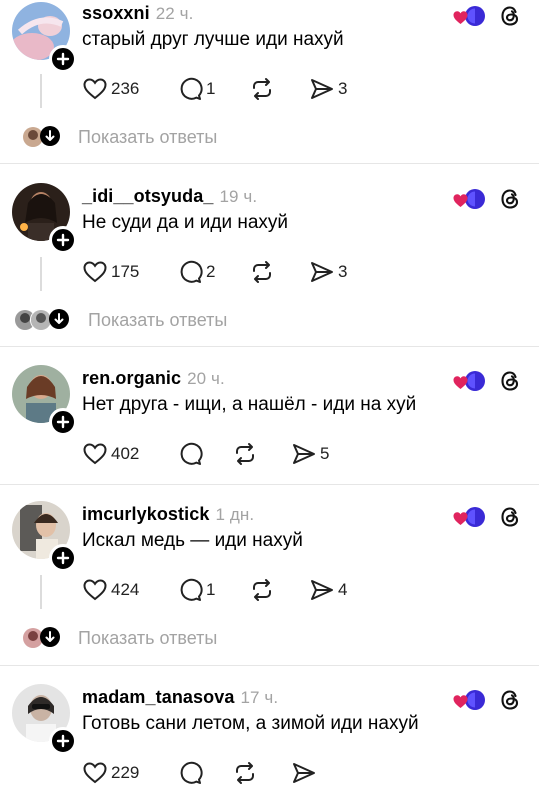 The width and height of the screenshot is (539, 800). I want to click on share-button, so click(305, 773).